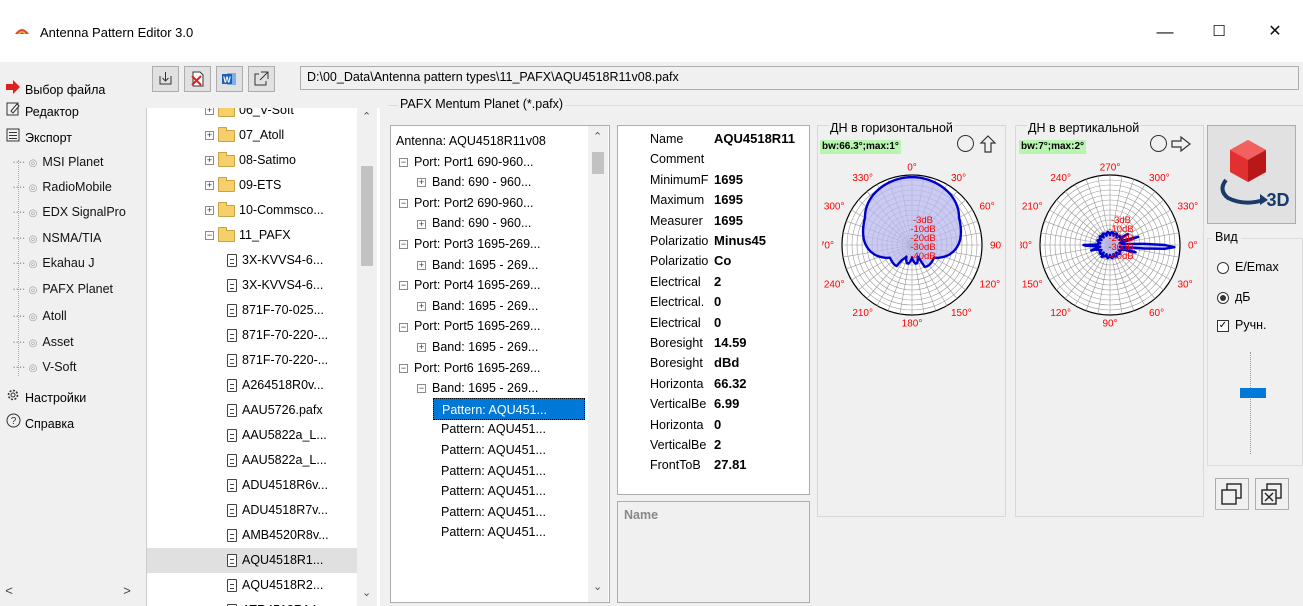 This screenshot has width=1303, height=606. I want to click on scroll-thumb, so click(598, 163).